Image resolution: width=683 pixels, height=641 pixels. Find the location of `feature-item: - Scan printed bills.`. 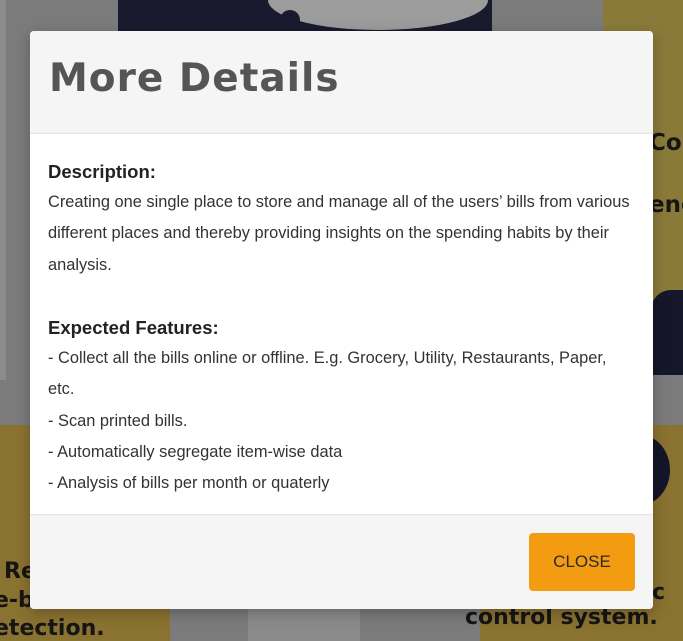

feature-item: - Scan printed bills. is located at coordinates (118, 420).